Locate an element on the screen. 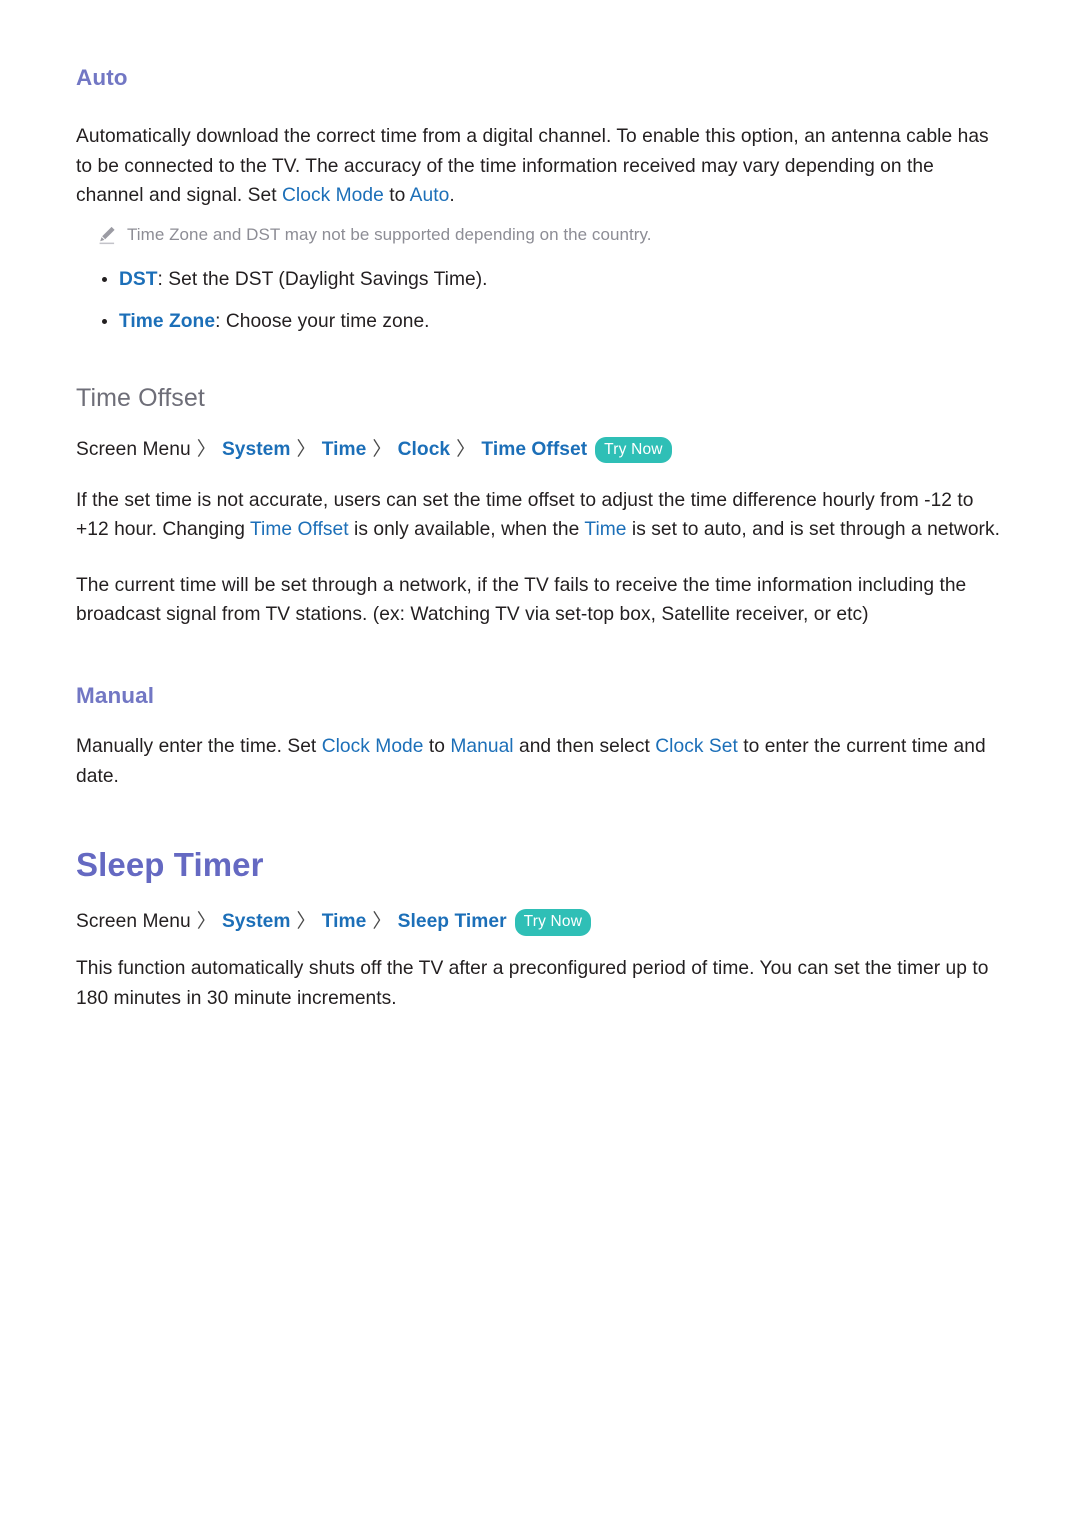 The width and height of the screenshot is (1080, 1527). pencil-icon is located at coordinates (107, 235).